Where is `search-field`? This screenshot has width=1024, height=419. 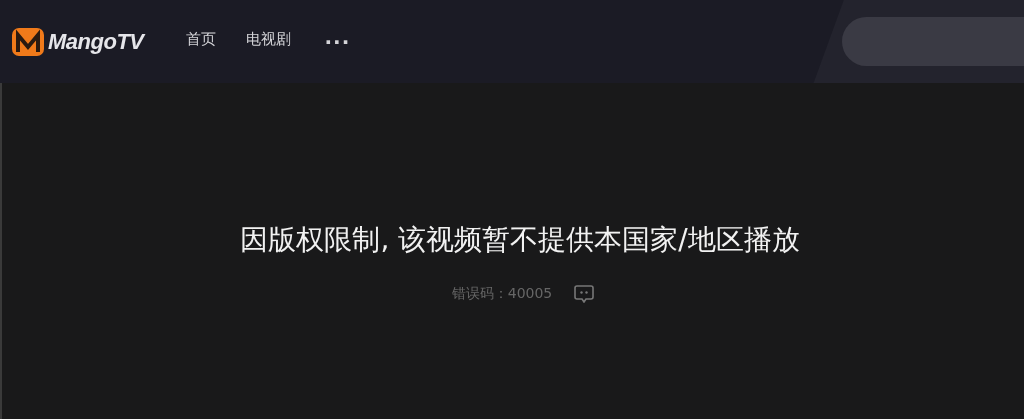
search-field is located at coordinates (933, 41).